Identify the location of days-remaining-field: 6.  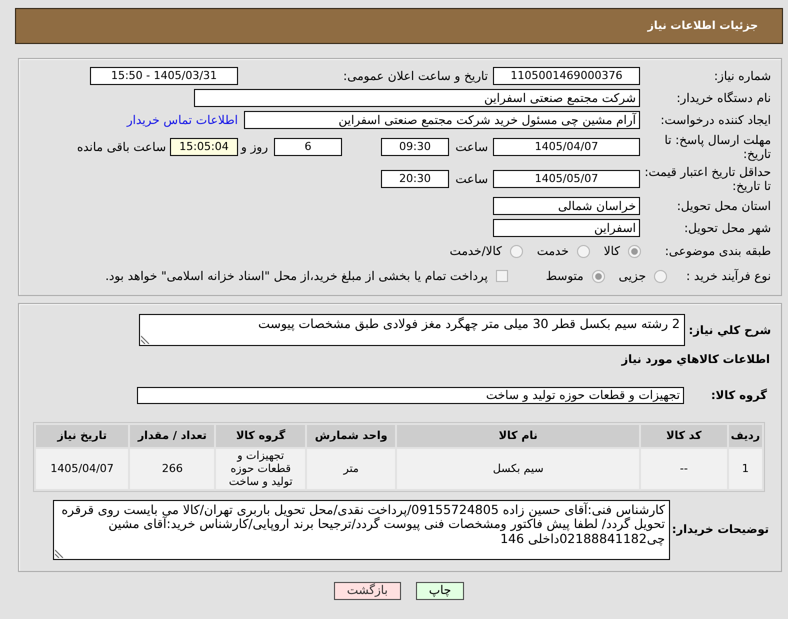
(308, 147).